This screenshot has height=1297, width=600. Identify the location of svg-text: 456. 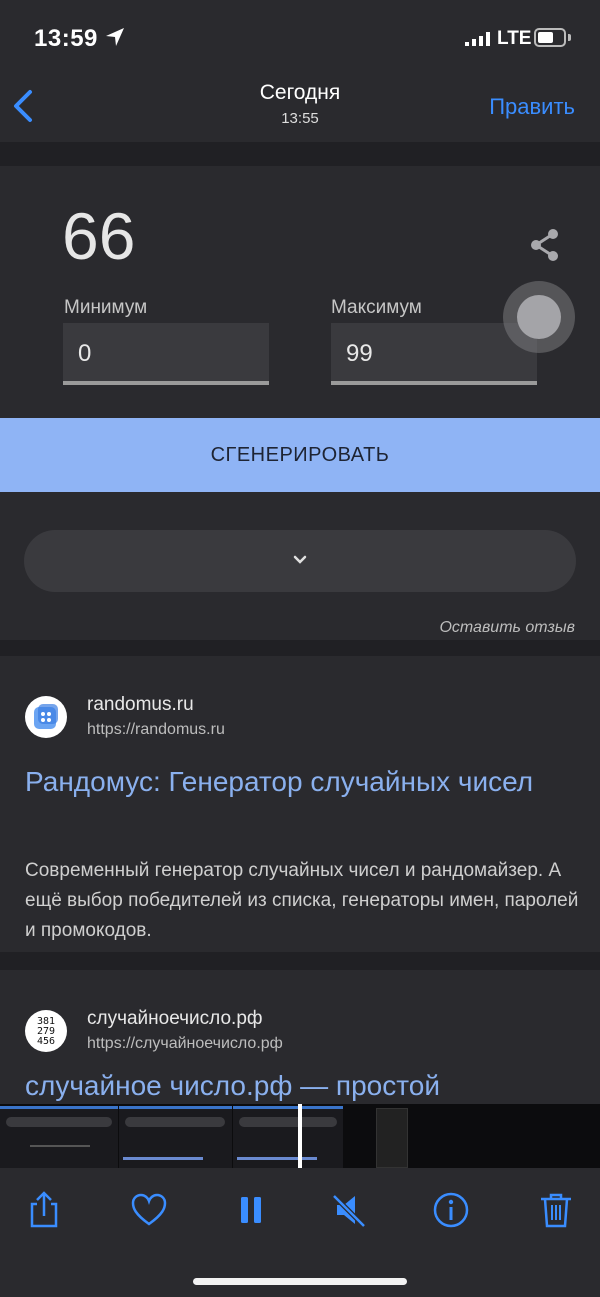
(46, 1041).